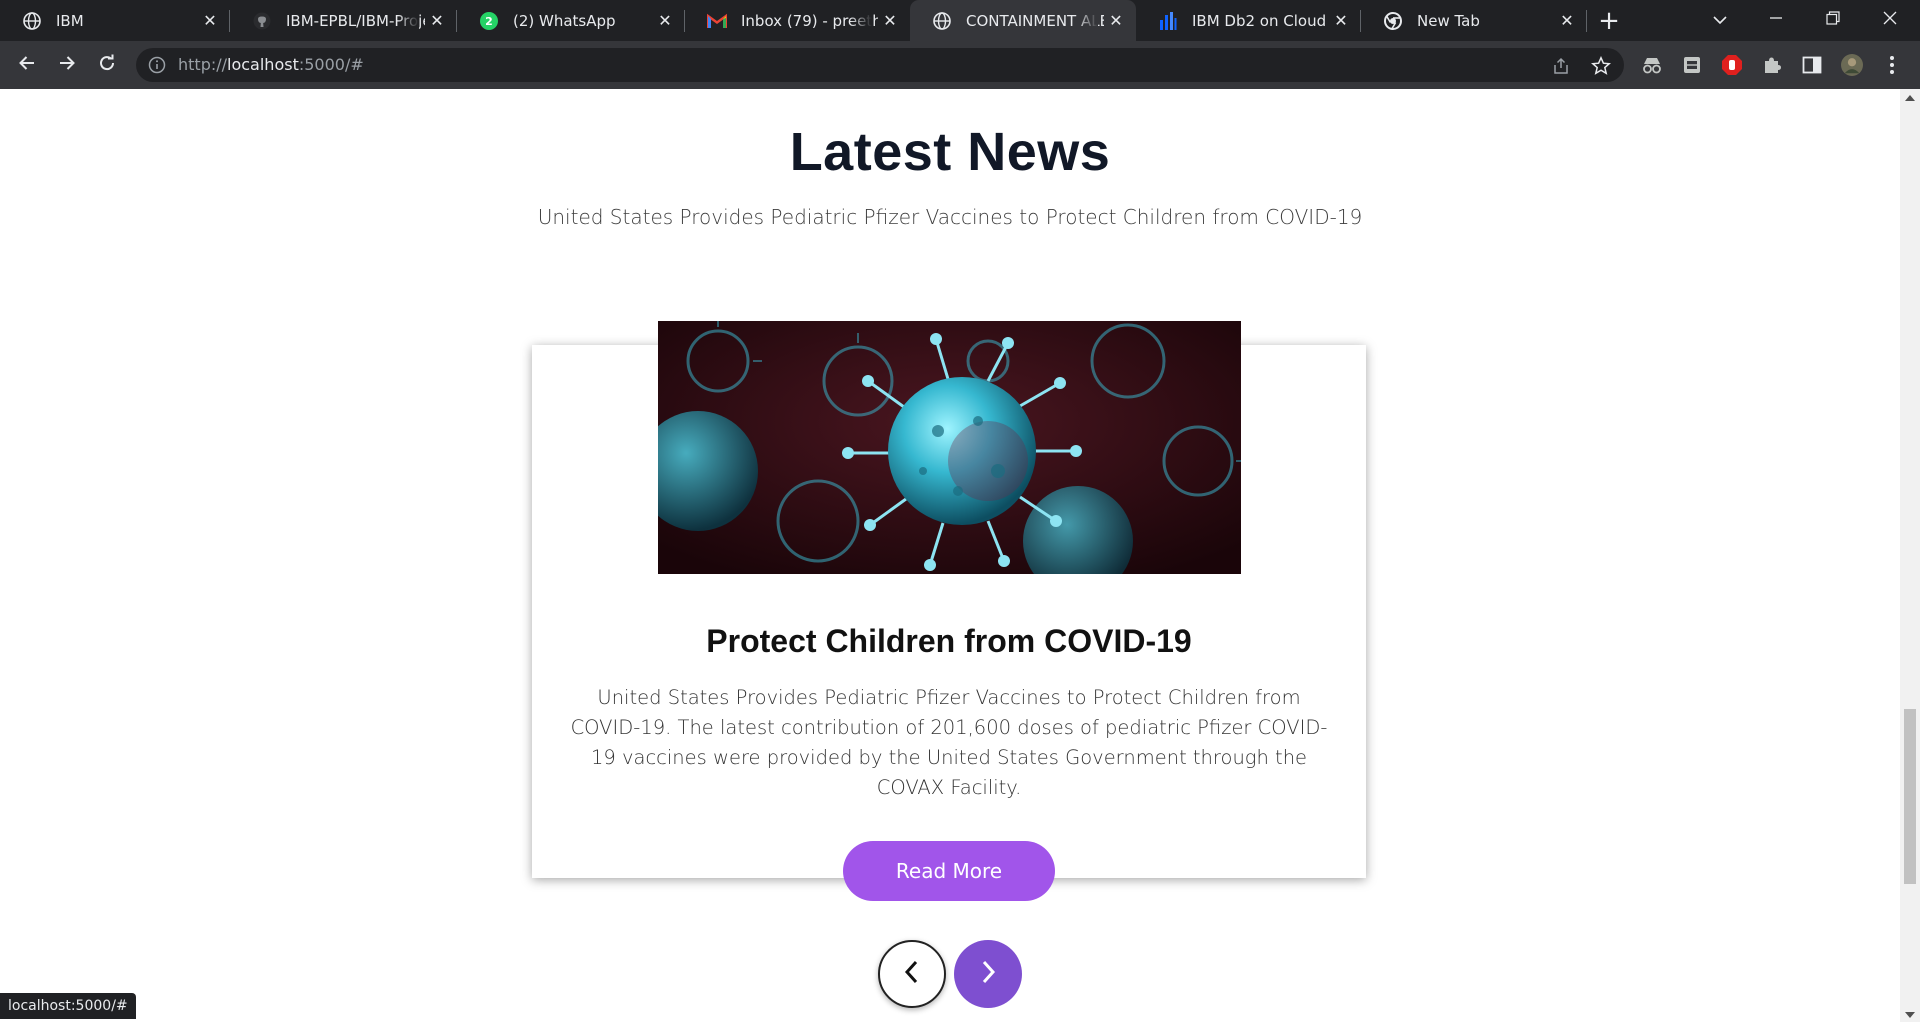 This screenshot has height=1022, width=1920. What do you see at coordinates (797, 20) in the screenshot?
I see `tab-gmail: Inbox (79) - preetha.a ✕` at bounding box center [797, 20].